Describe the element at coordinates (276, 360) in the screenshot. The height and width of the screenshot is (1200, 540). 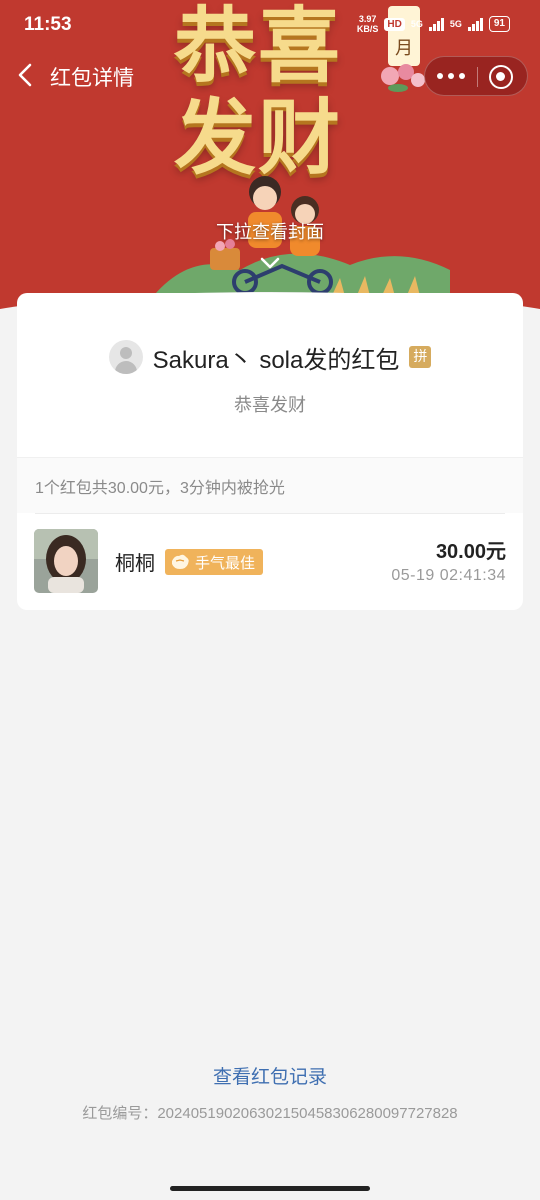
I see `sender-name: Sakura丶 sola发的红包` at that location.